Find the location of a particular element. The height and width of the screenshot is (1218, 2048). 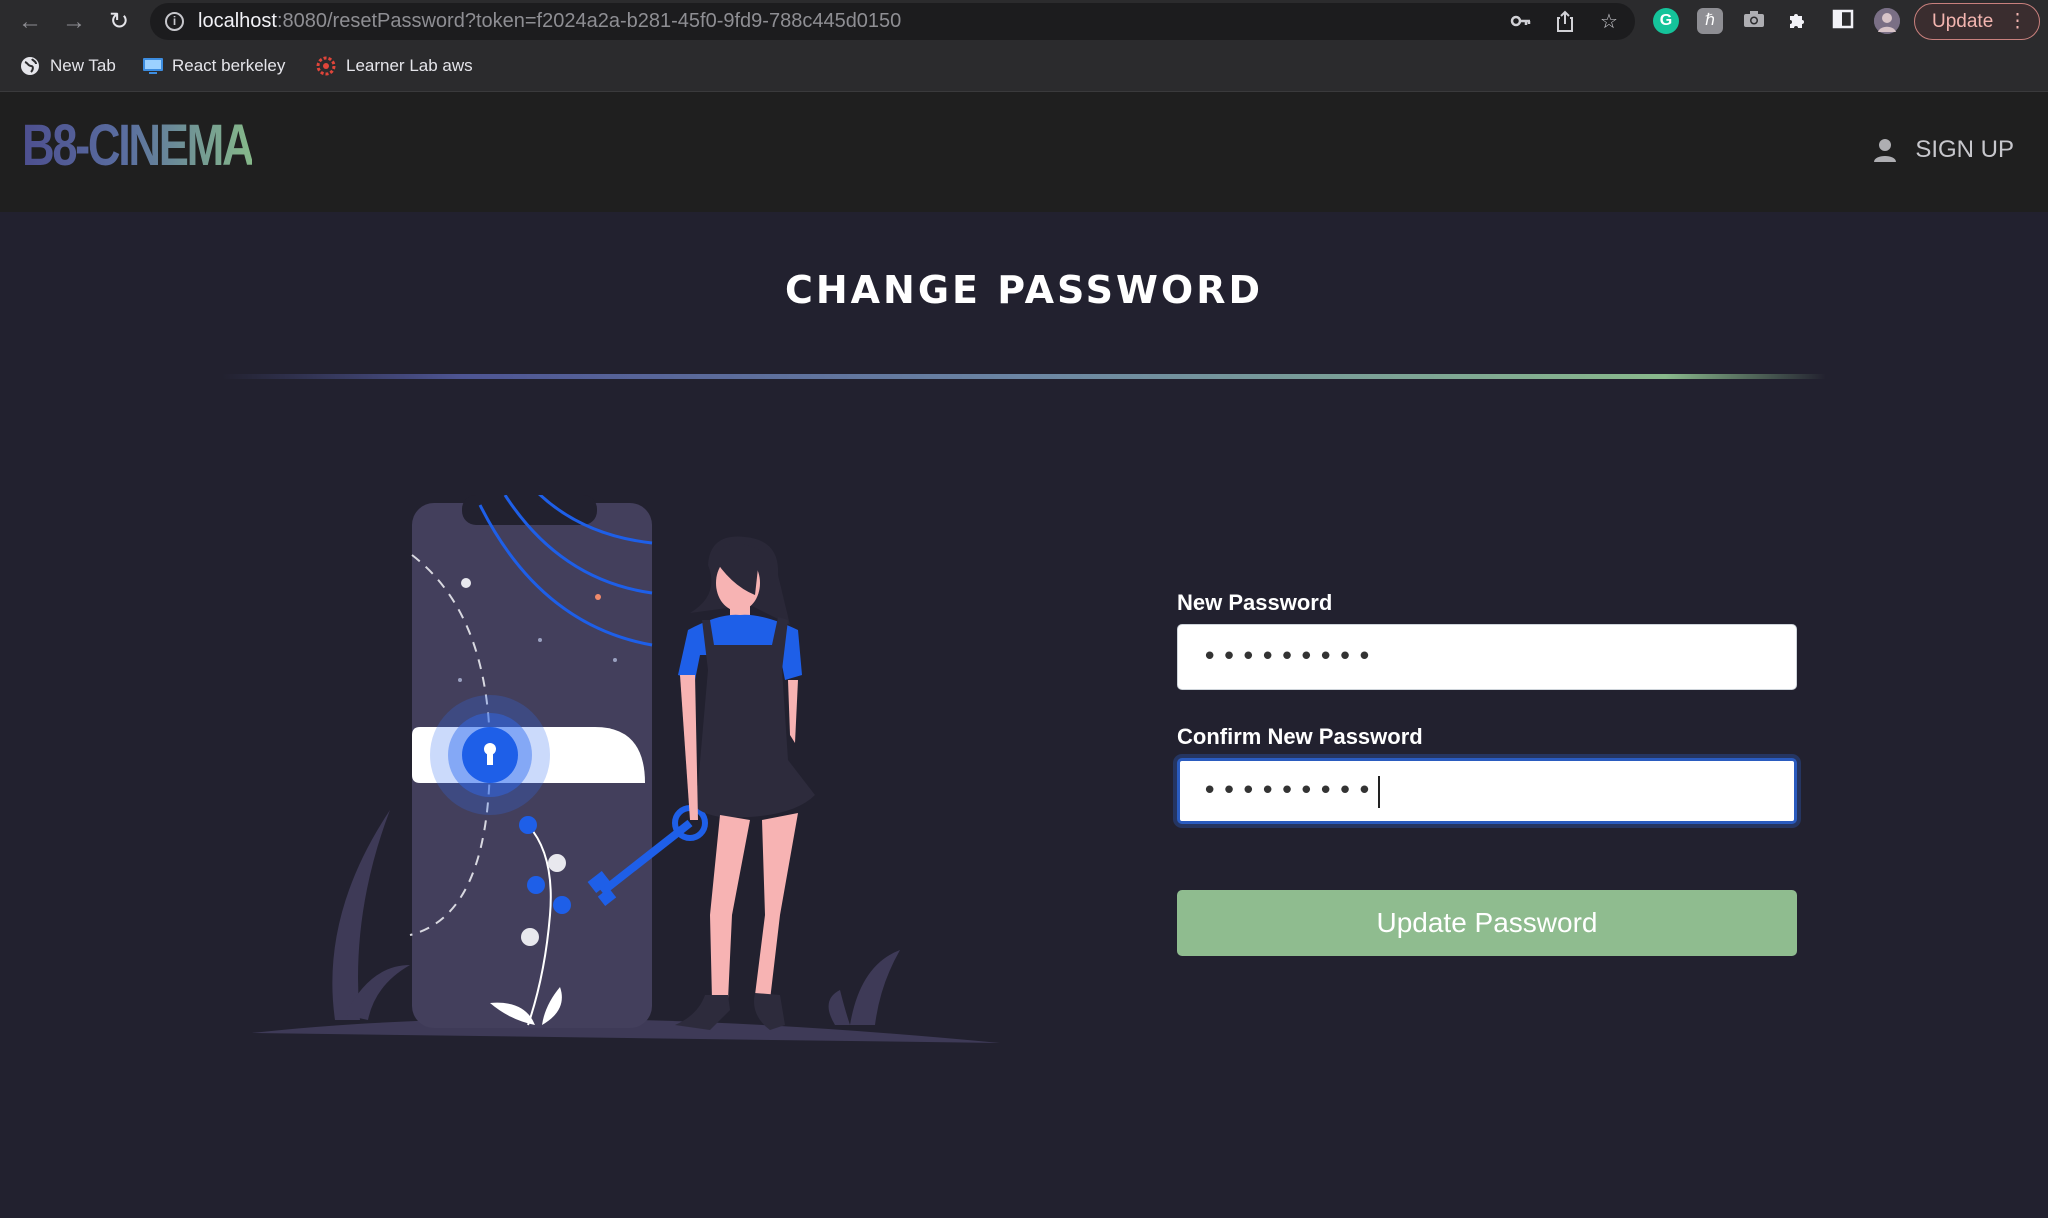

extension-icon: ℏ is located at coordinates (1710, 21).